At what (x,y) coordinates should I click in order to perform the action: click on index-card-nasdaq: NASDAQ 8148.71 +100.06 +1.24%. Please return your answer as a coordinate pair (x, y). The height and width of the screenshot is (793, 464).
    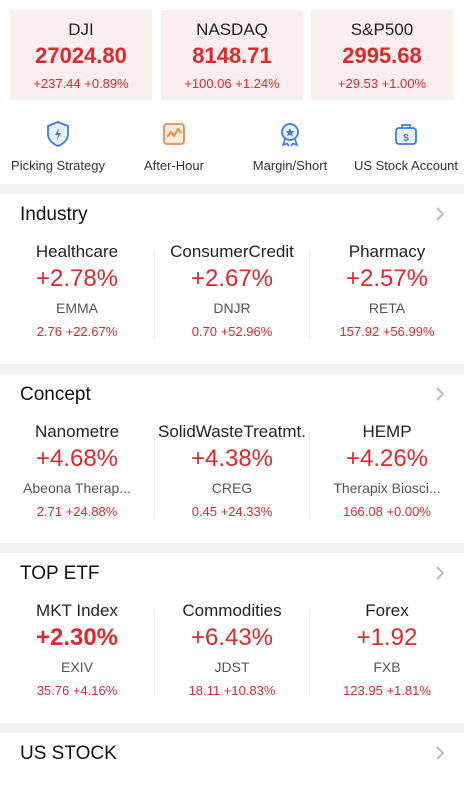
    Looking at the image, I should click on (232, 55).